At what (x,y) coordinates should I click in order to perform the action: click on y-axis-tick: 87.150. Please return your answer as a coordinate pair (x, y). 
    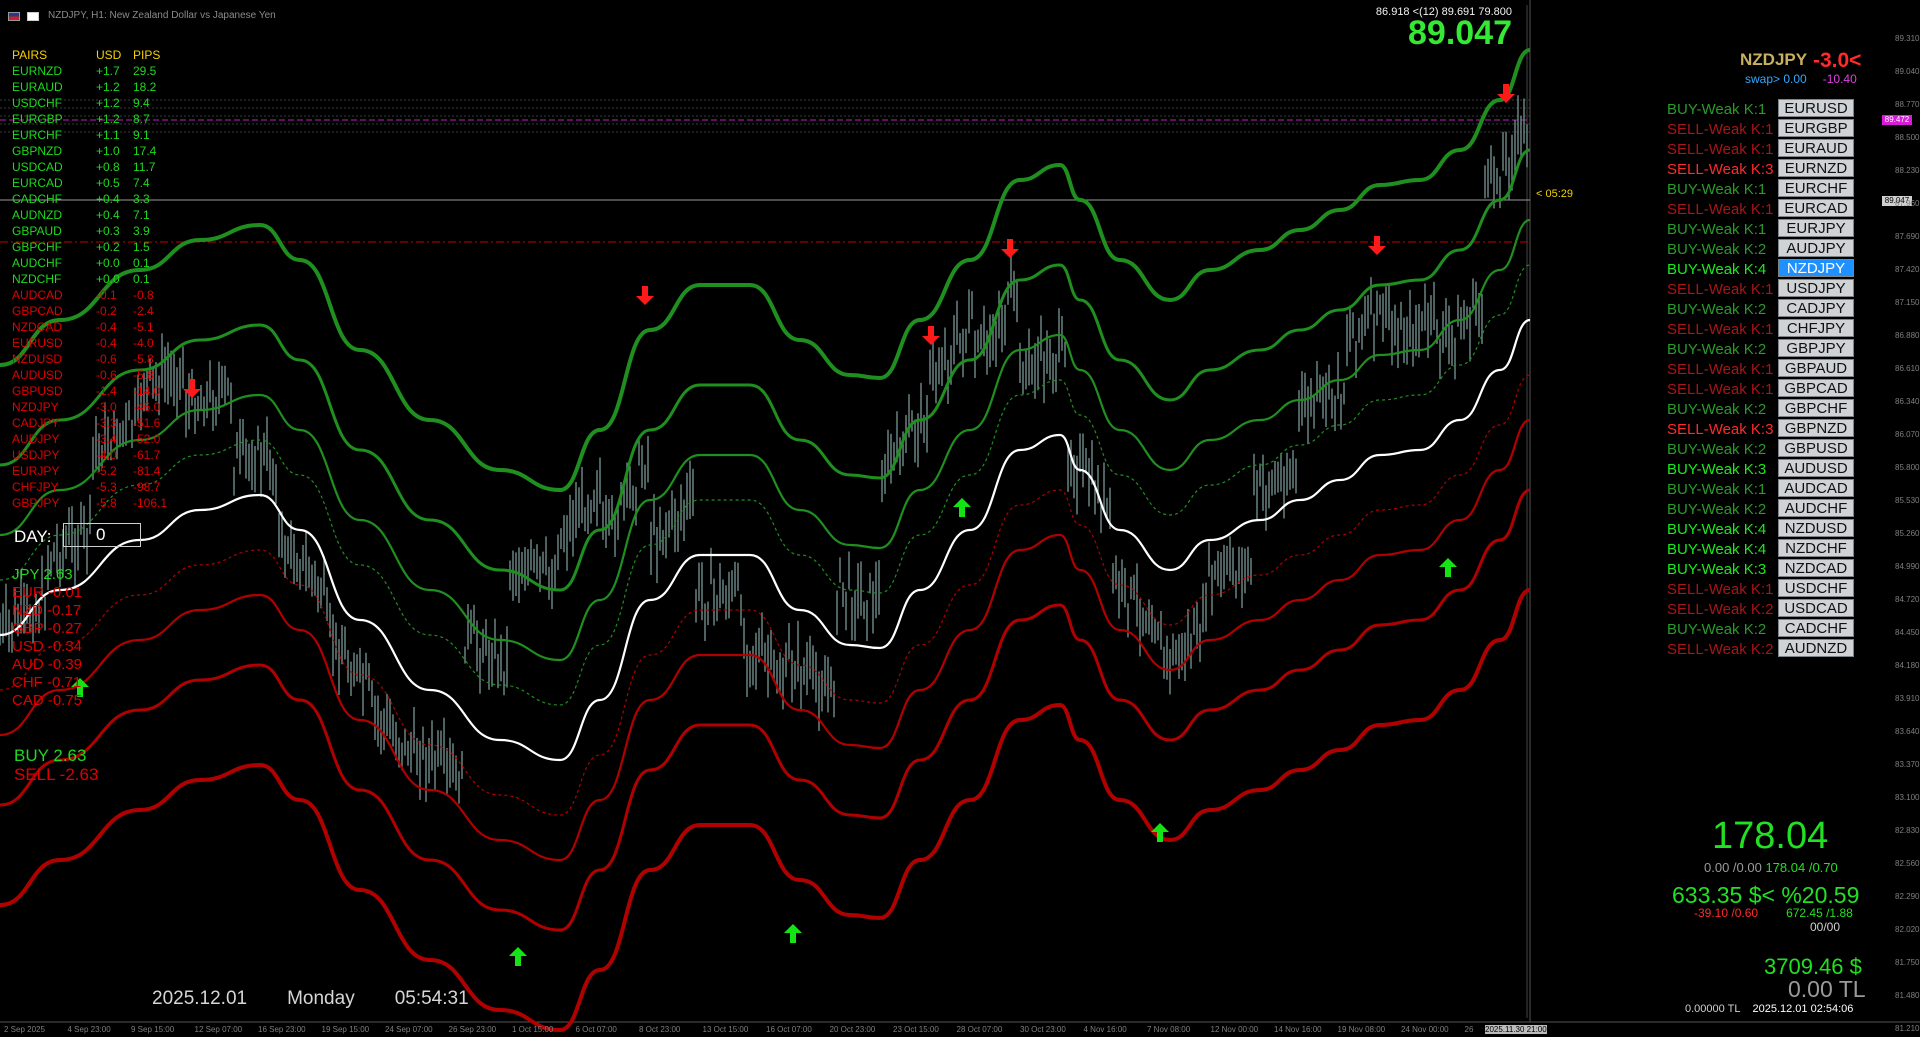
    Looking at the image, I should click on (1907, 302).